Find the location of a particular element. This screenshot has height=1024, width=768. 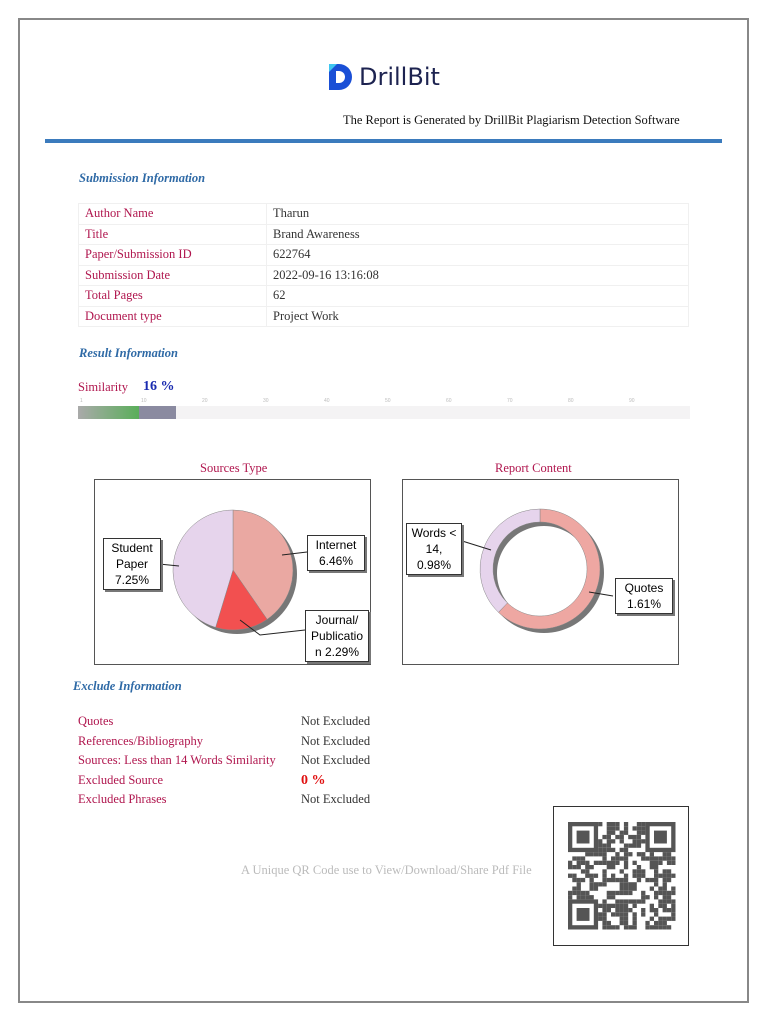

exclude-heading: Exclude Information is located at coordinates (127, 686).